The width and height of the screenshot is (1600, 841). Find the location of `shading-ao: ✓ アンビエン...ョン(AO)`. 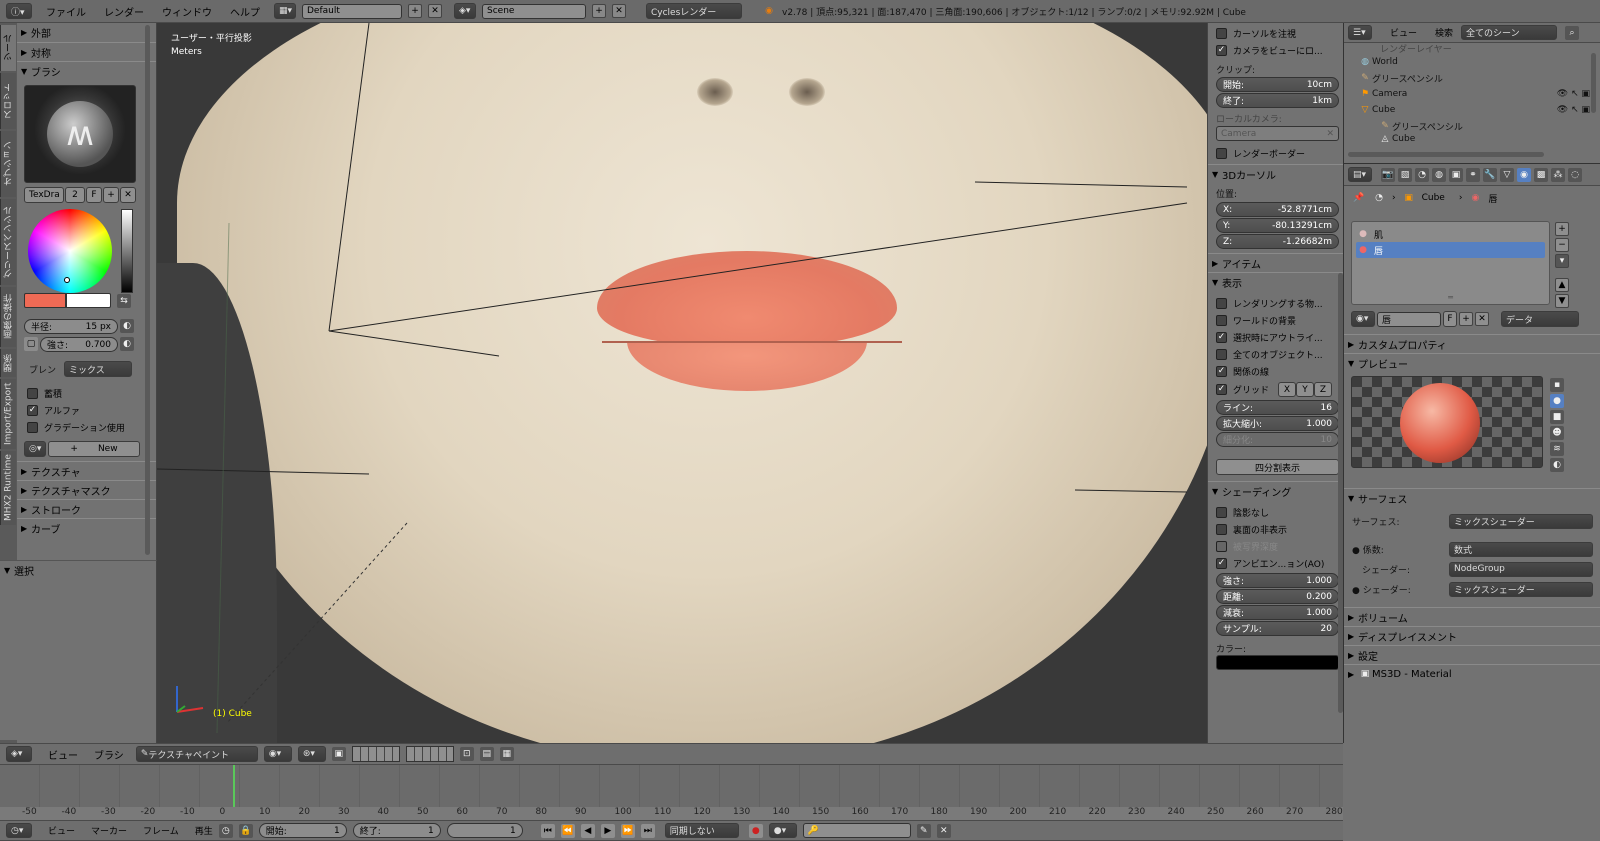

shading-ao: ✓ アンビエン...ョン(AO) is located at coordinates (1277, 563).